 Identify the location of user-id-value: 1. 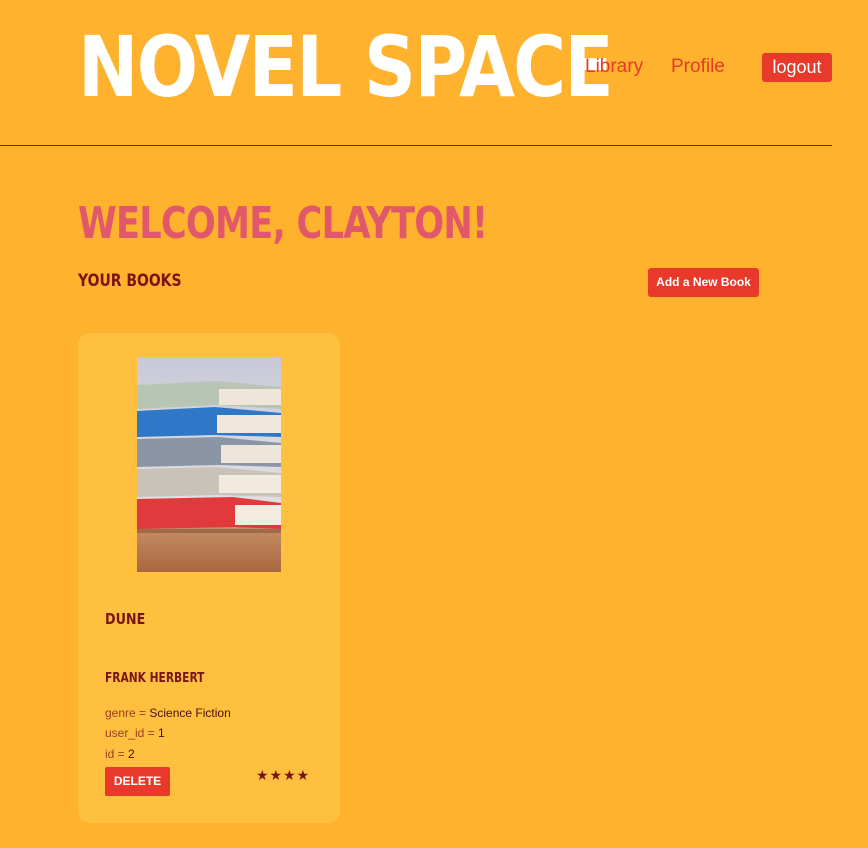
(161, 733).